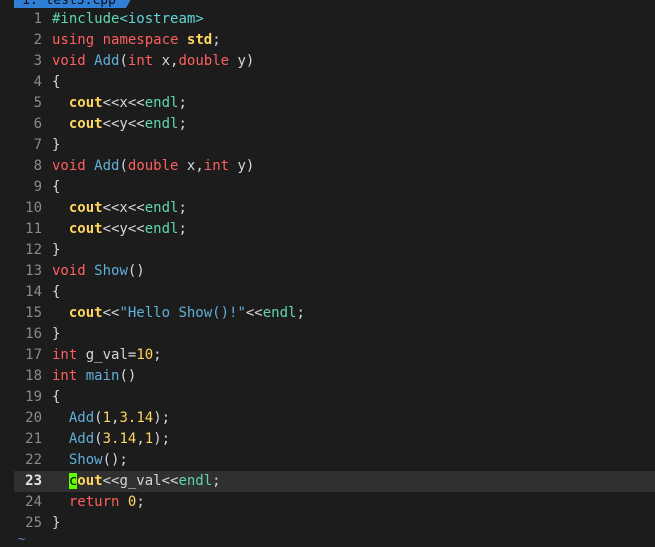 This screenshot has width=655, height=547. I want to click on code-line: 4{, so click(334, 82).